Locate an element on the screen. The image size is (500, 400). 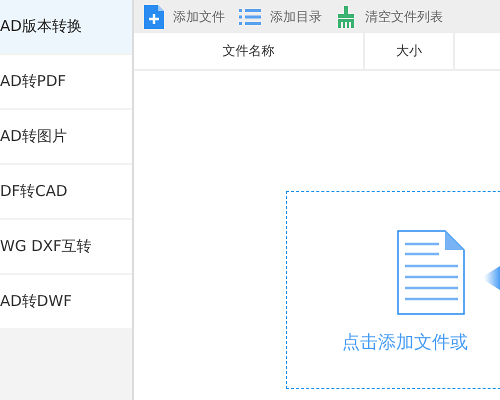
broom-icon is located at coordinates (346, 17).